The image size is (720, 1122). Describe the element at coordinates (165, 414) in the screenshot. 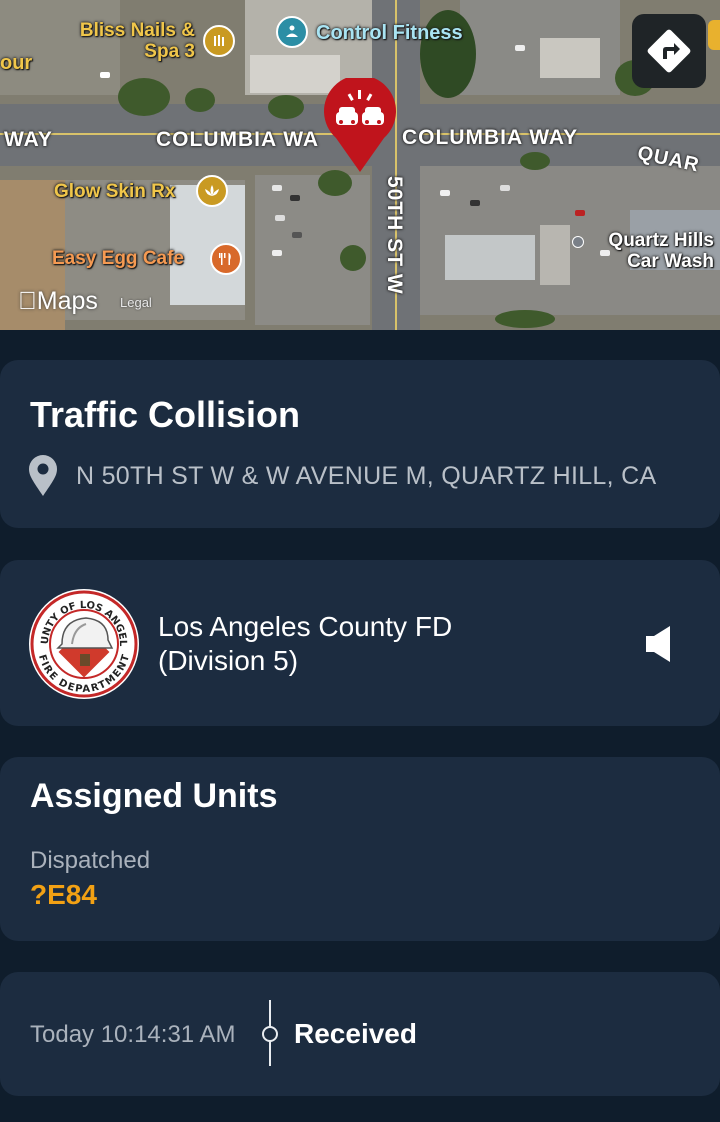

I see `incident-title: Traffic Collision` at that location.